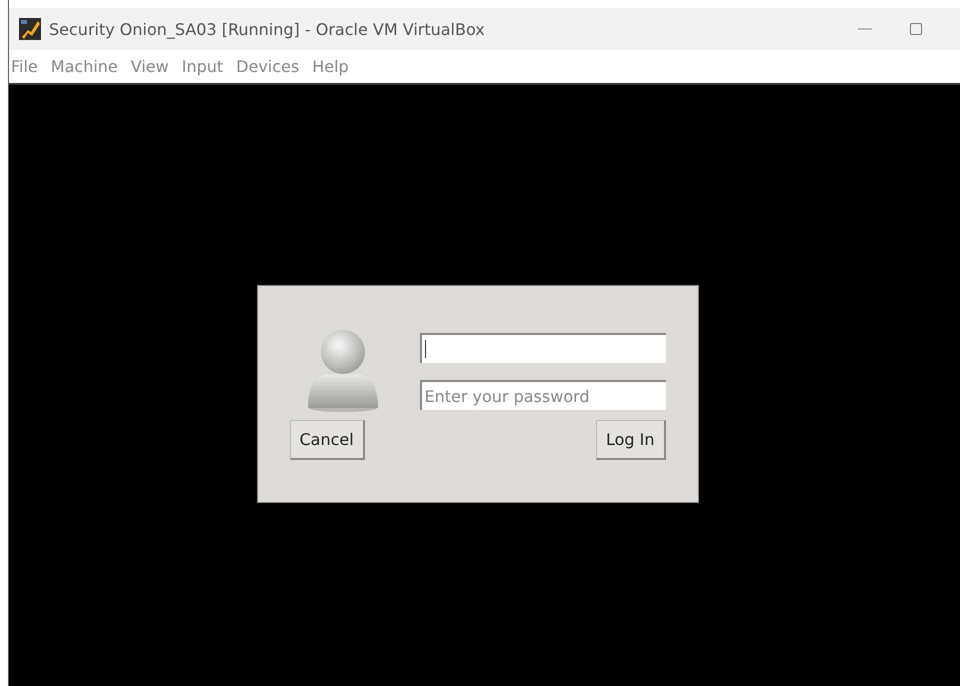  Describe the element at coordinates (203, 66) in the screenshot. I see `menu-item: Input` at that location.